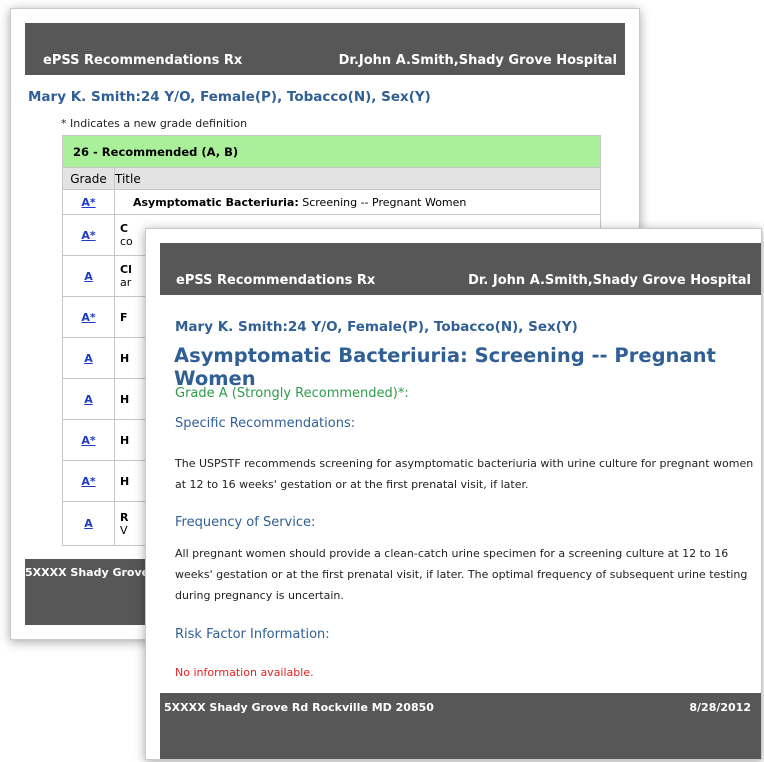  I want to click on title-line2: V, so click(124, 530).